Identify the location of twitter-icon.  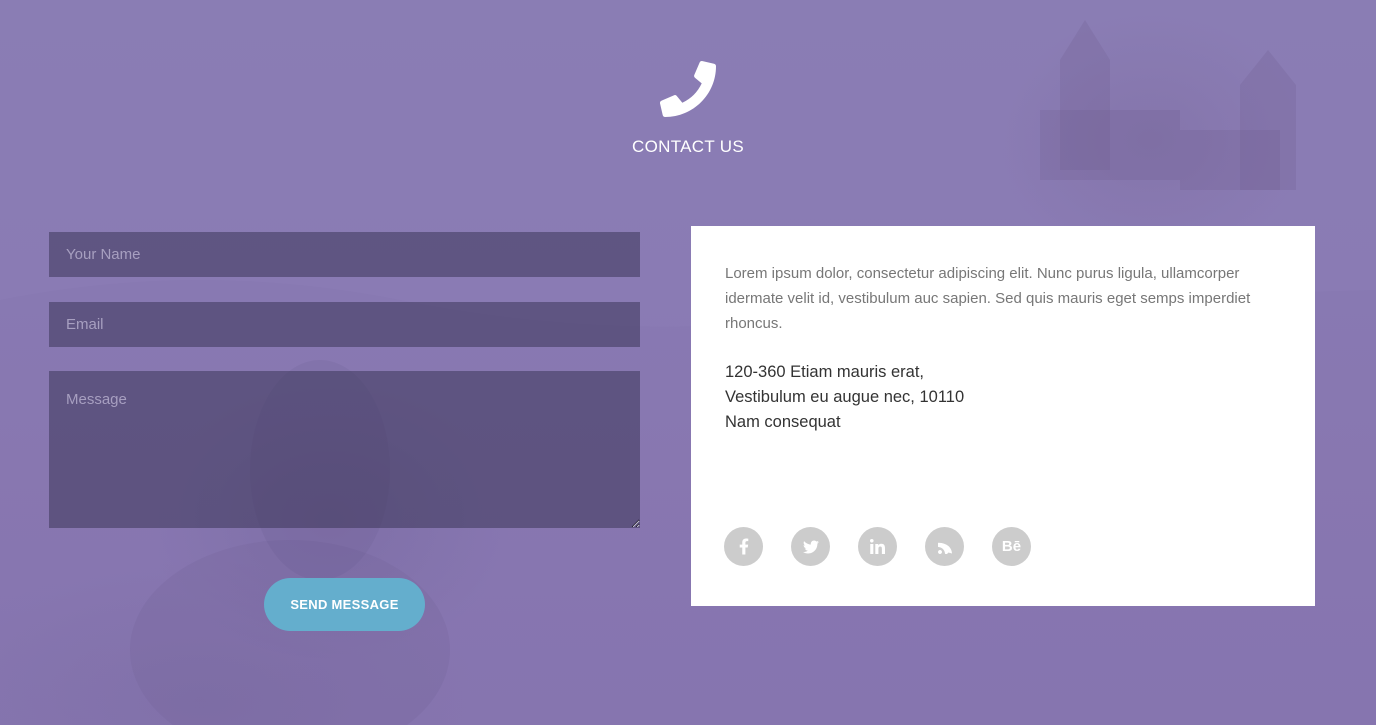
(810, 547).